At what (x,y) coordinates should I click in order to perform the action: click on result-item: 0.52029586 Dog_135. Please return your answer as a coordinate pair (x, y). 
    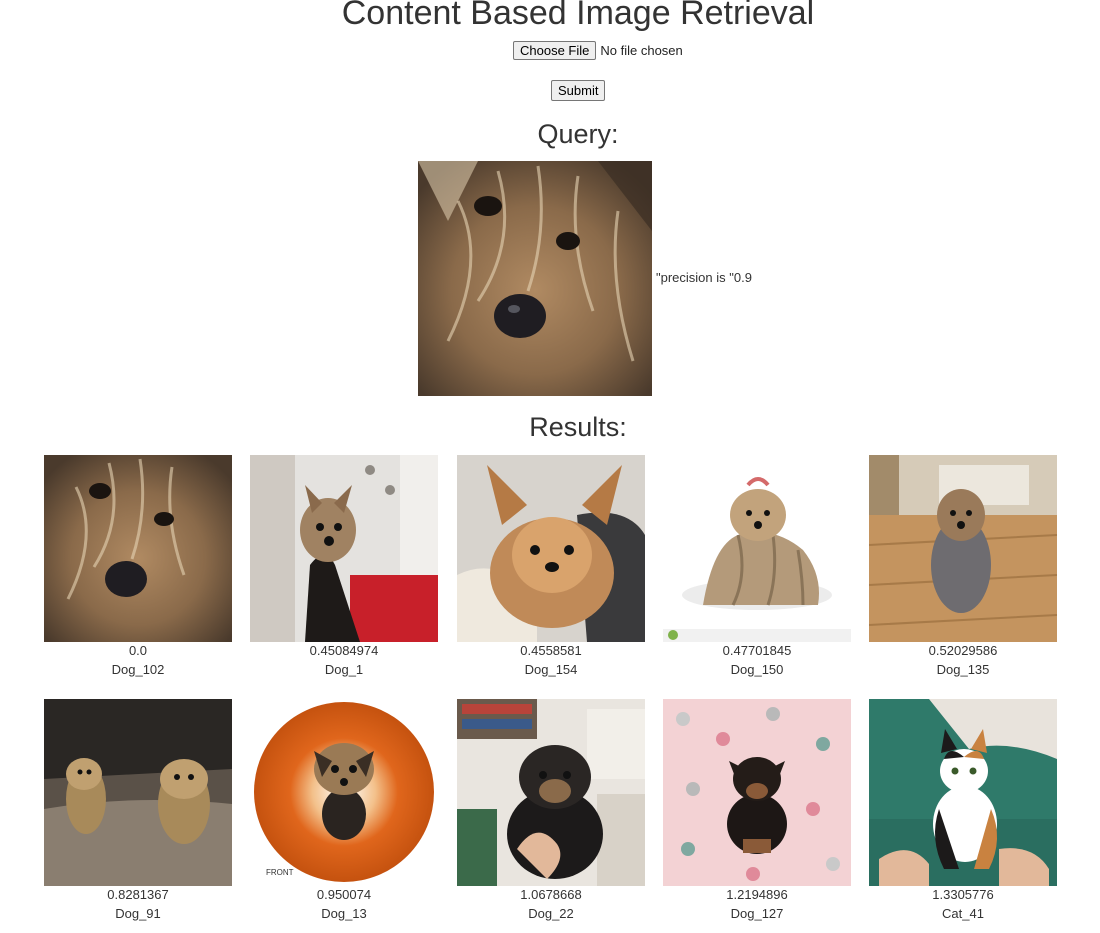
    Looking at the image, I should click on (963, 566).